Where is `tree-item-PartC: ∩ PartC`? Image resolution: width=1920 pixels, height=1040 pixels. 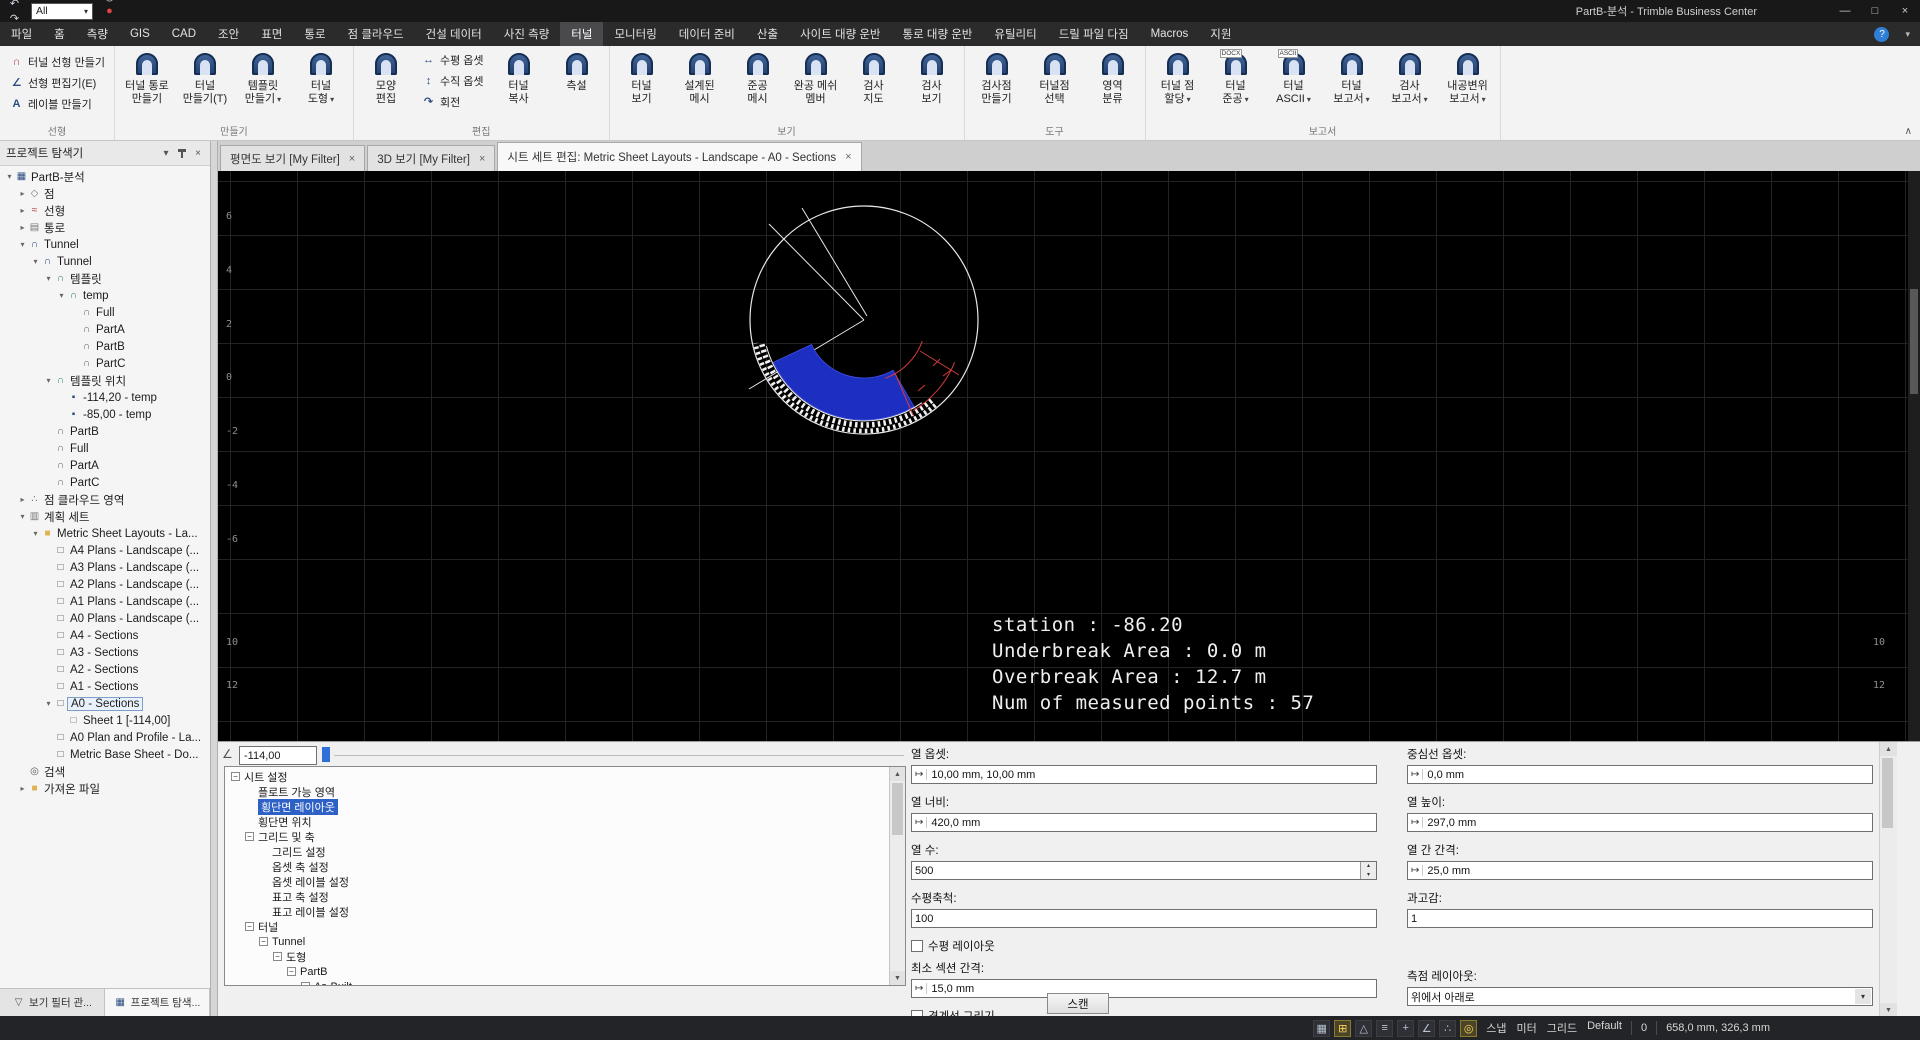
tree-item-PartC: ∩ PartC is located at coordinates (105, 363).